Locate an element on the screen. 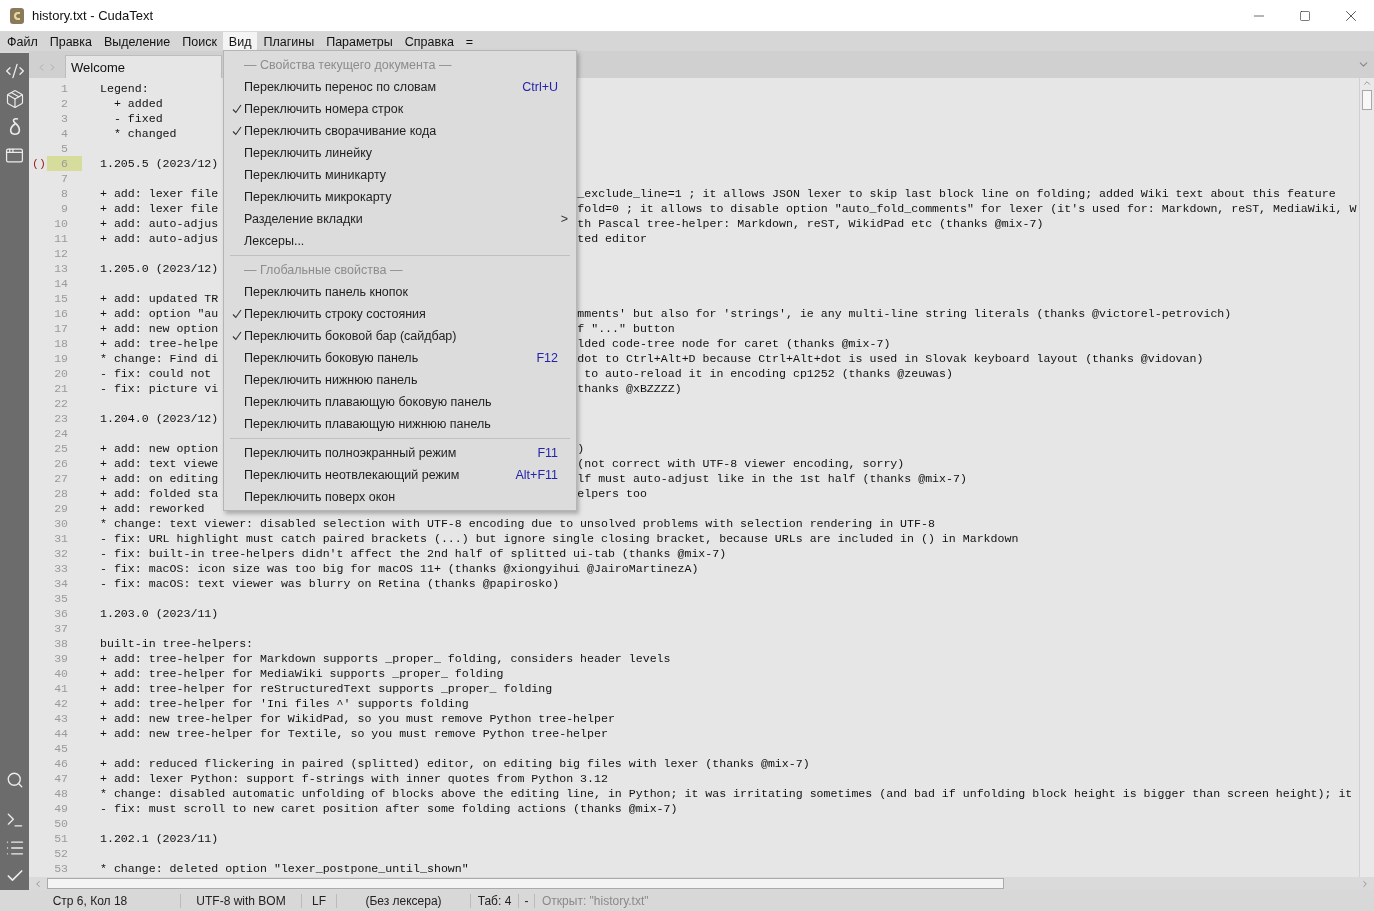 This screenshot has width=1374, height=911. menu-item: Переключить номера строк is located at coordinates (400, 109).